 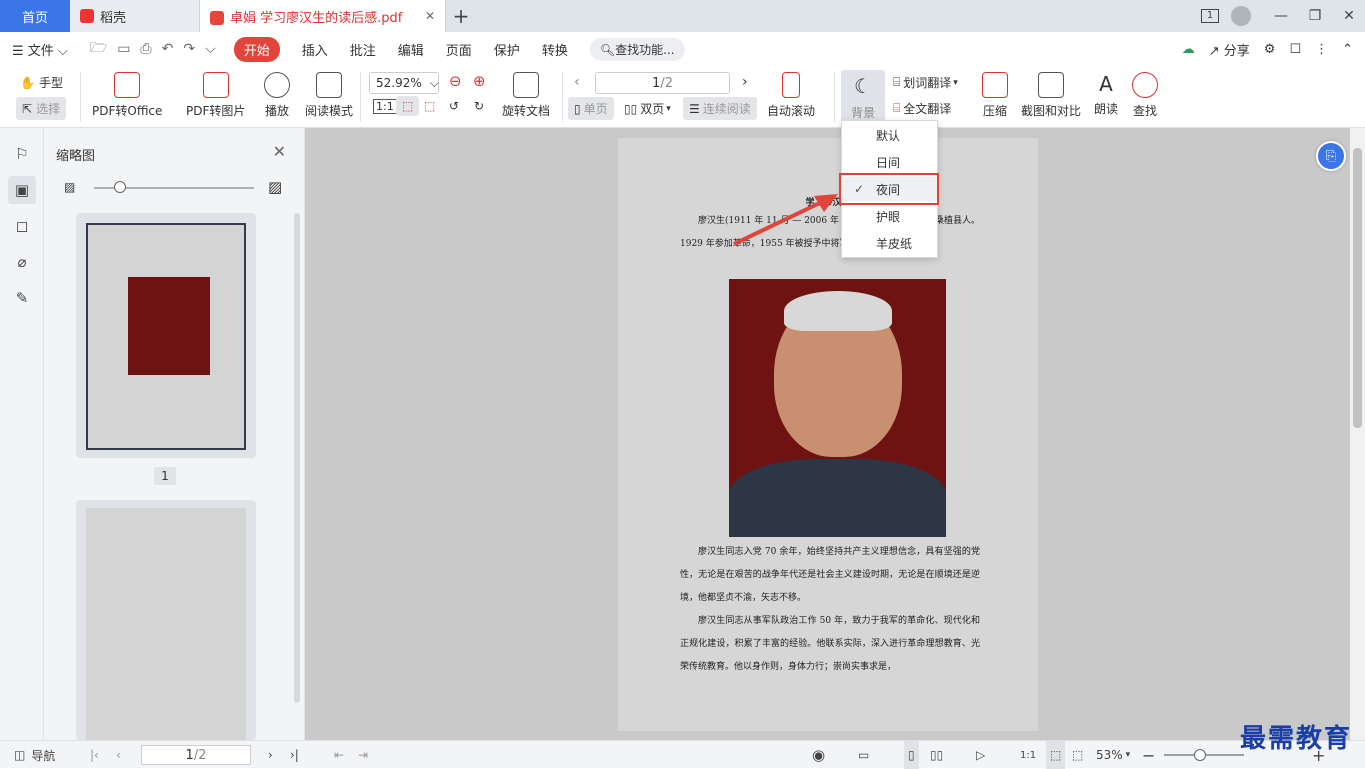 What do you see at coordinates (1188, 49) in the screenshot?
I see `cloud-sync-icon: ☁` at bounding box center [1188, 49].